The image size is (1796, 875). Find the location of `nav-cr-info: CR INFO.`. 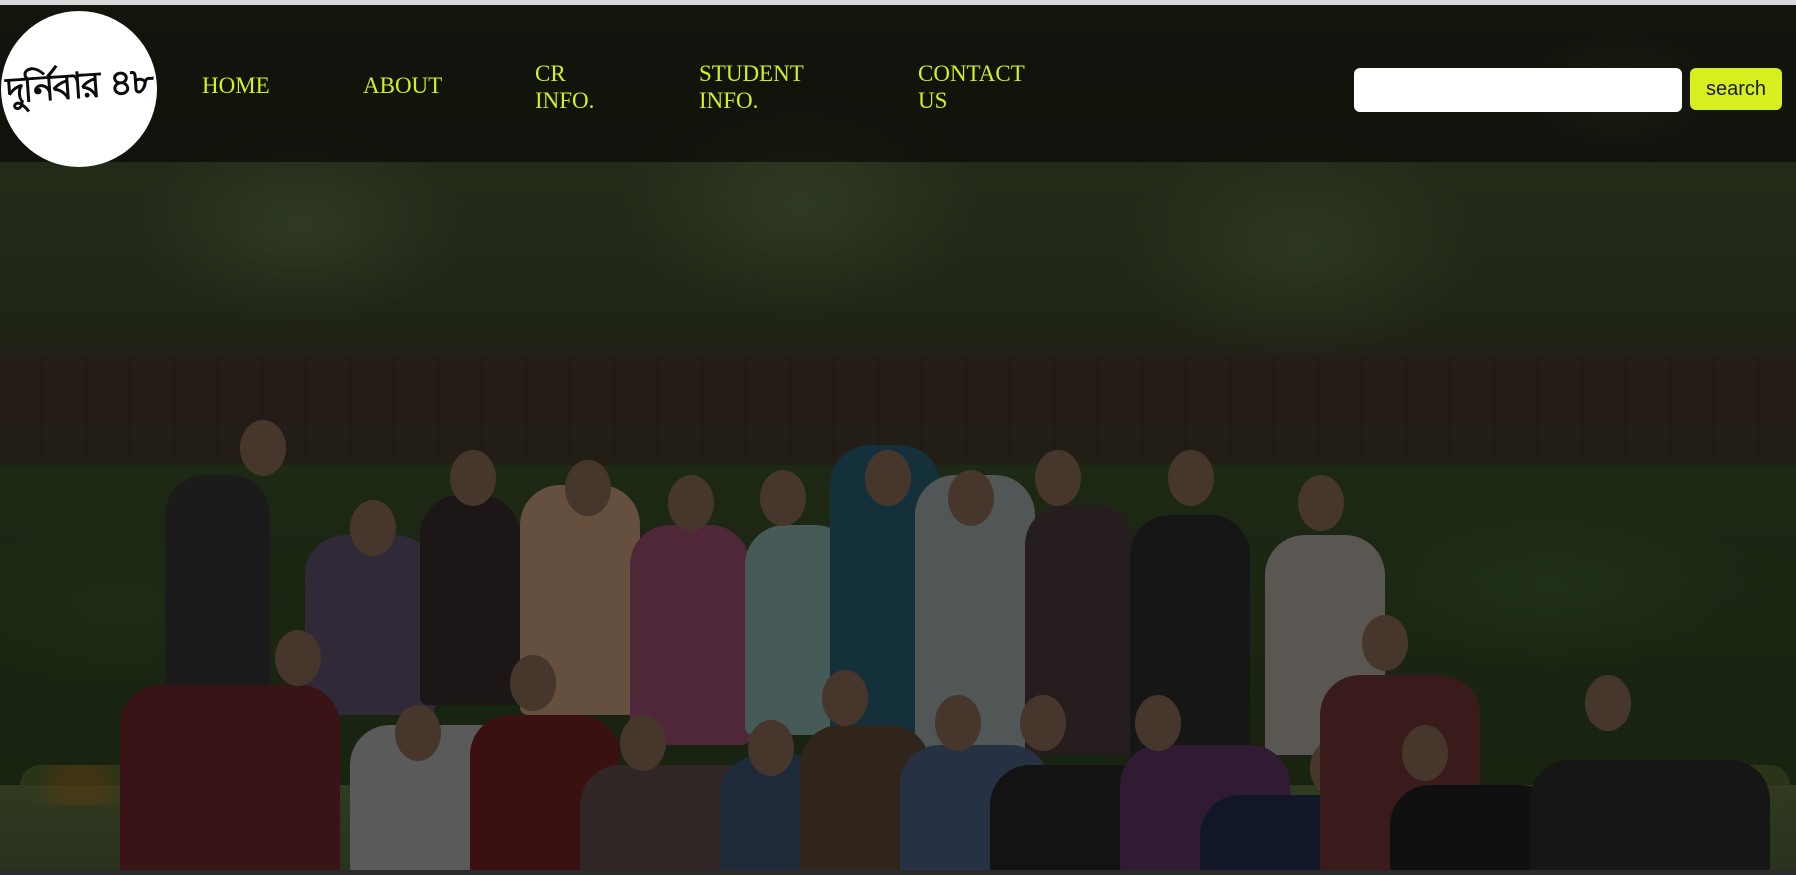

nav-cr-info: CR INFO. is located at coordinates (564, 87).